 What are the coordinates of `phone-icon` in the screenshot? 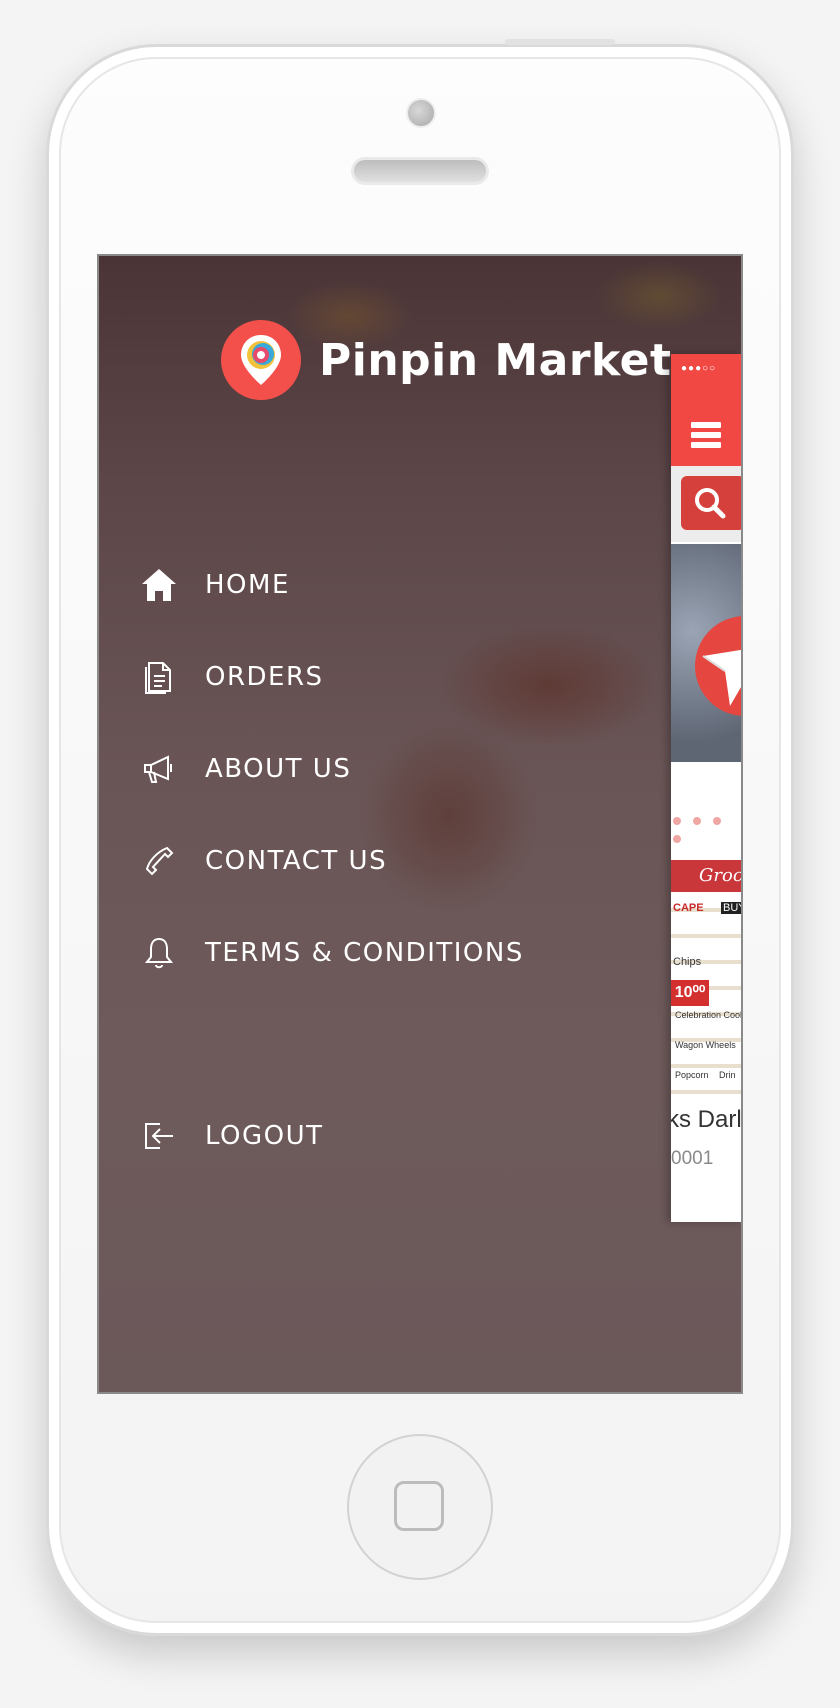 It's located at (159, 861).